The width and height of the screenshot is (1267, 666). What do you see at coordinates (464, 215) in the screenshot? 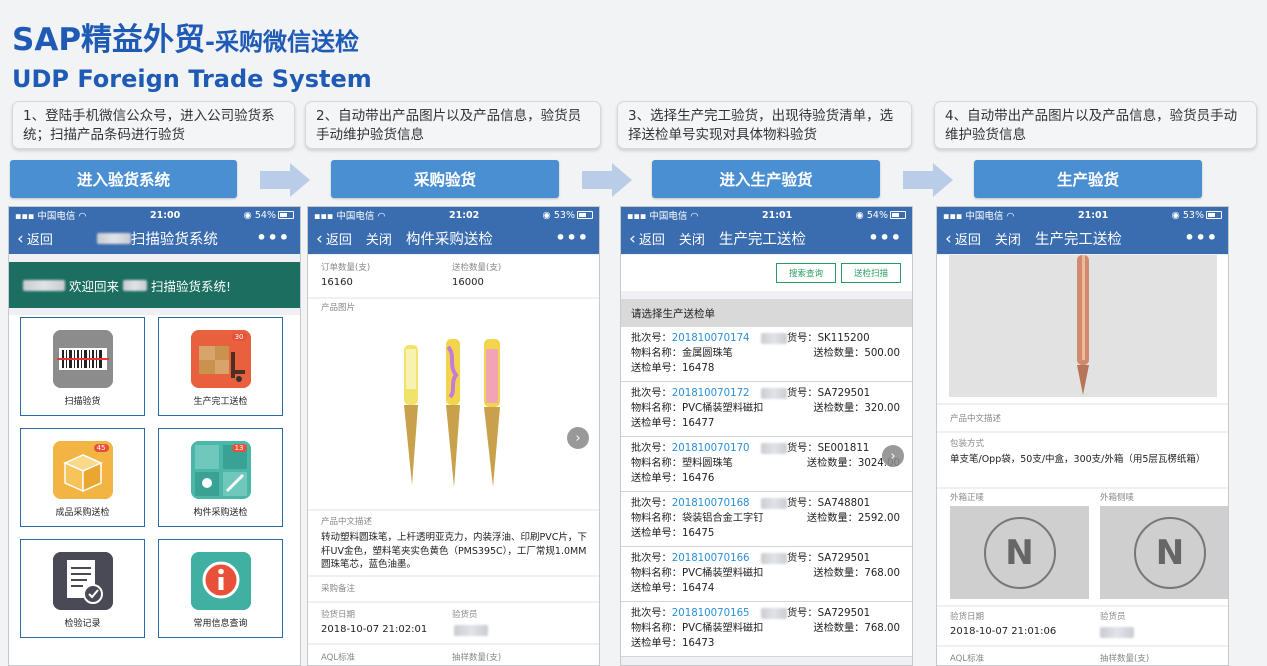
I see `clock: 21:02` at bounding box center [464, 215].